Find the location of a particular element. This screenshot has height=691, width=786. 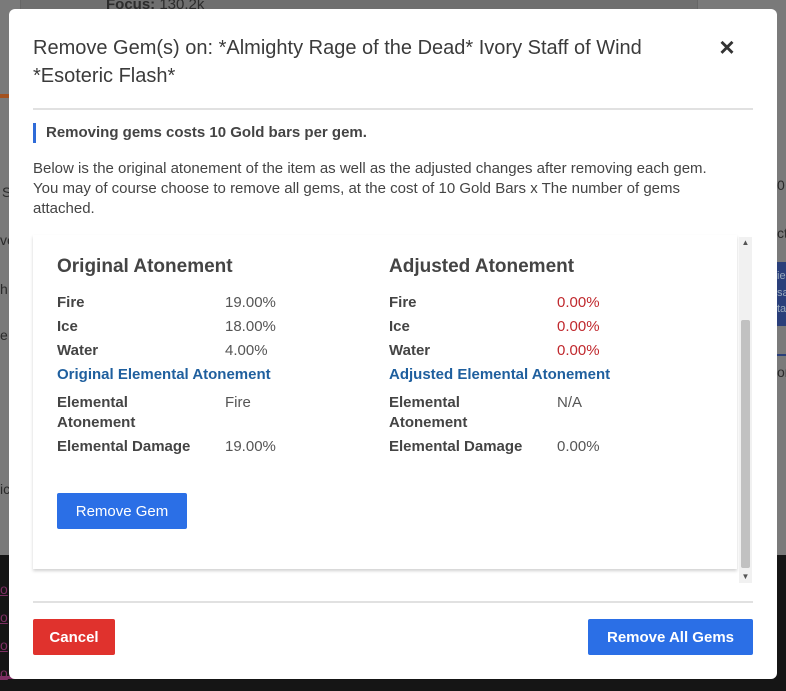

atonement-row: Fire 0.00% is located at coordinates (539, 303).